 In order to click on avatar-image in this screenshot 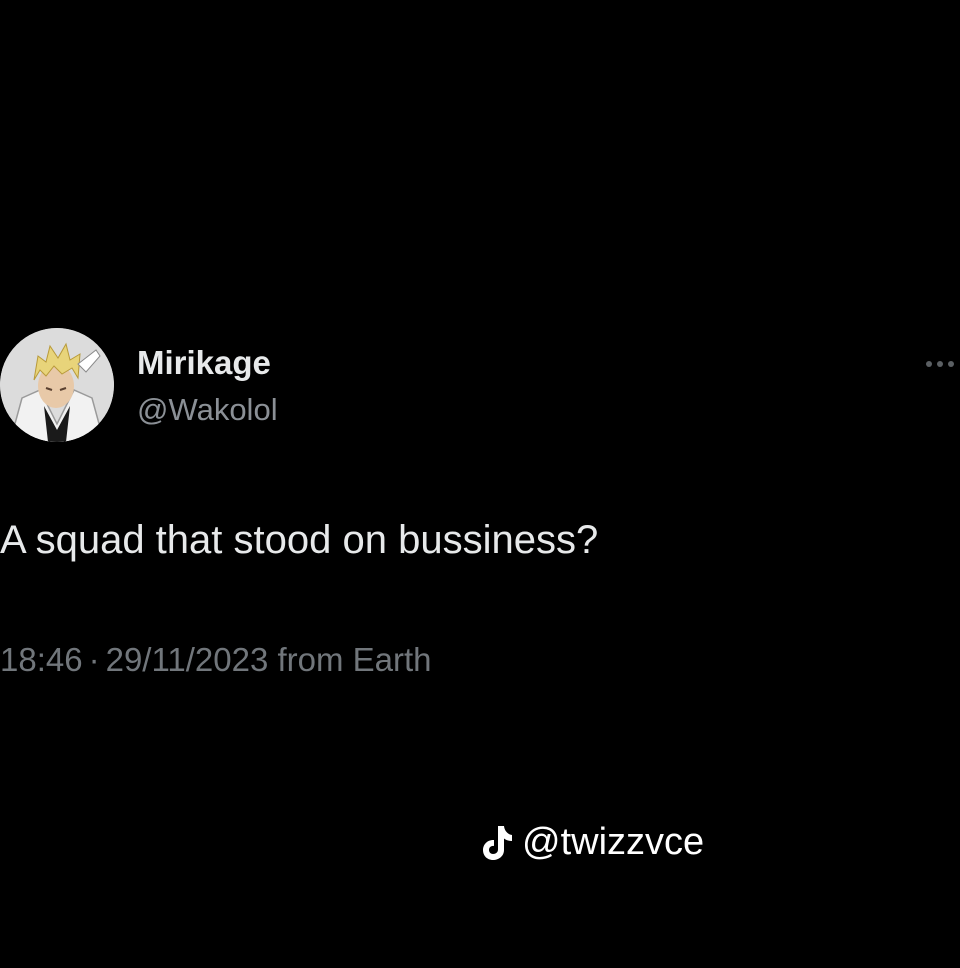, I will do `click(57, 385)`.